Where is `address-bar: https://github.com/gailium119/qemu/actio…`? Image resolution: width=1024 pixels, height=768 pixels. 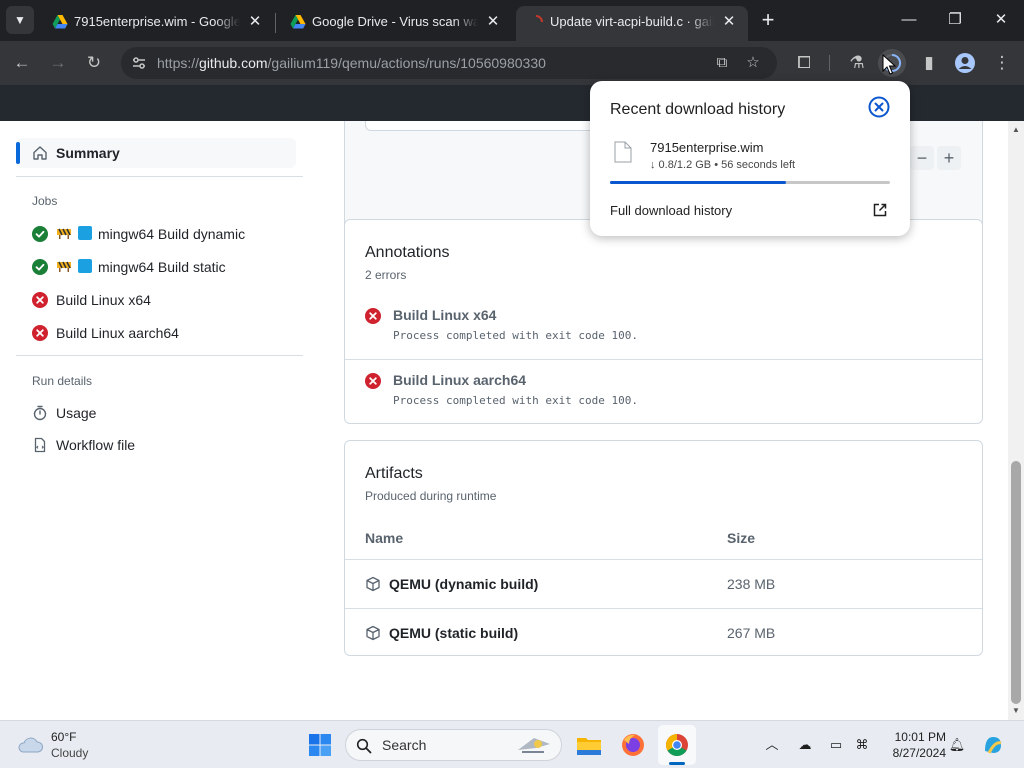 address-bar: https://github.com/gailium119/qemu/actio… is located at coordinates (449, 63).